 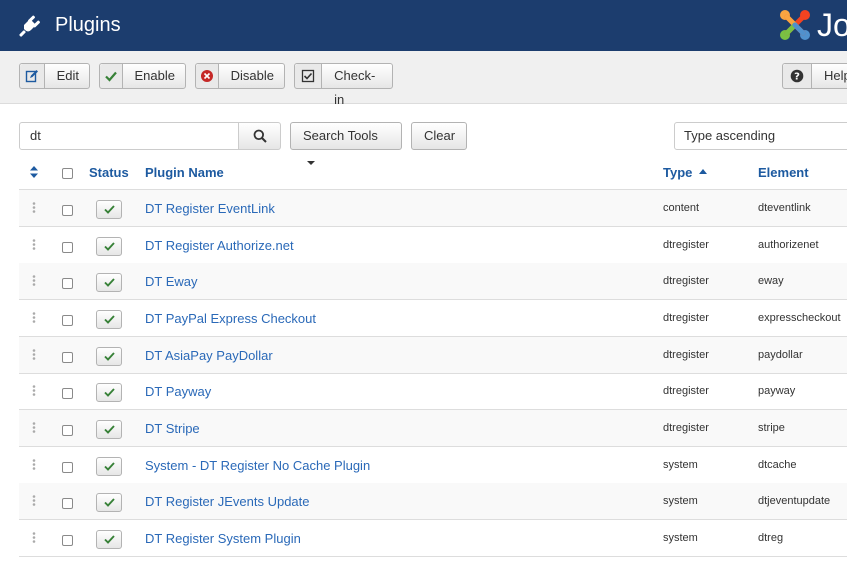 What do you see at coordinates (346, 143) in the screenshot?
I see `search-tools-button: Search Tools` at bounding box center [346, 143].